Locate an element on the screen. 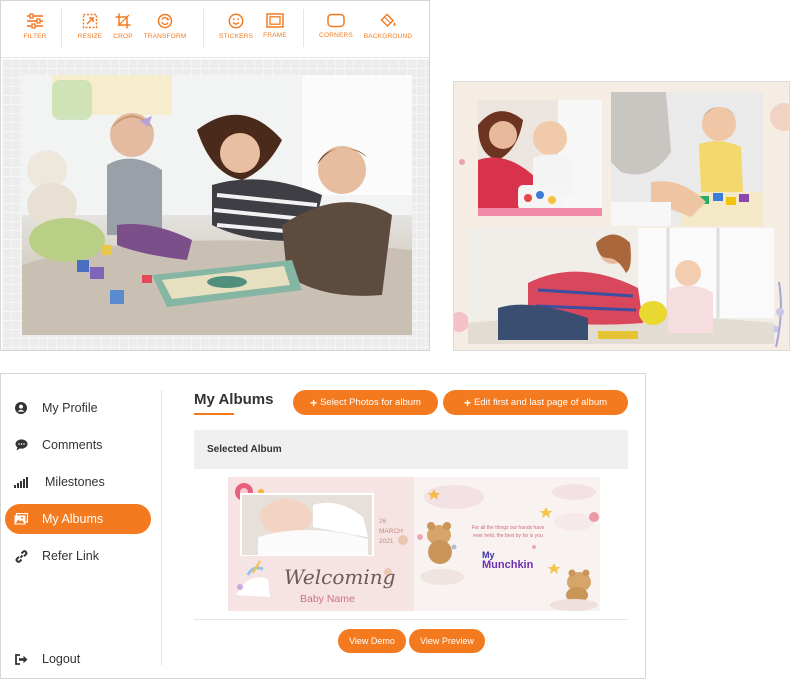 Image resolution: width=790 pixels, height=679 pixels. select-photos-button: + Select Photos for album is located at coordinates (365, 402).